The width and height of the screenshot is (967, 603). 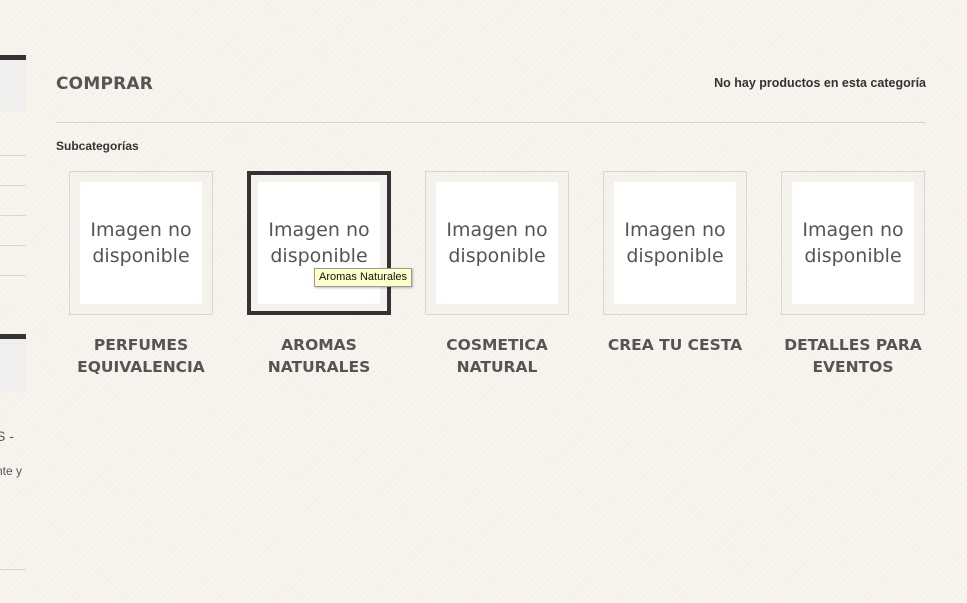 I want to click on page-title: COMPRAR, so click(x=105, y=84).